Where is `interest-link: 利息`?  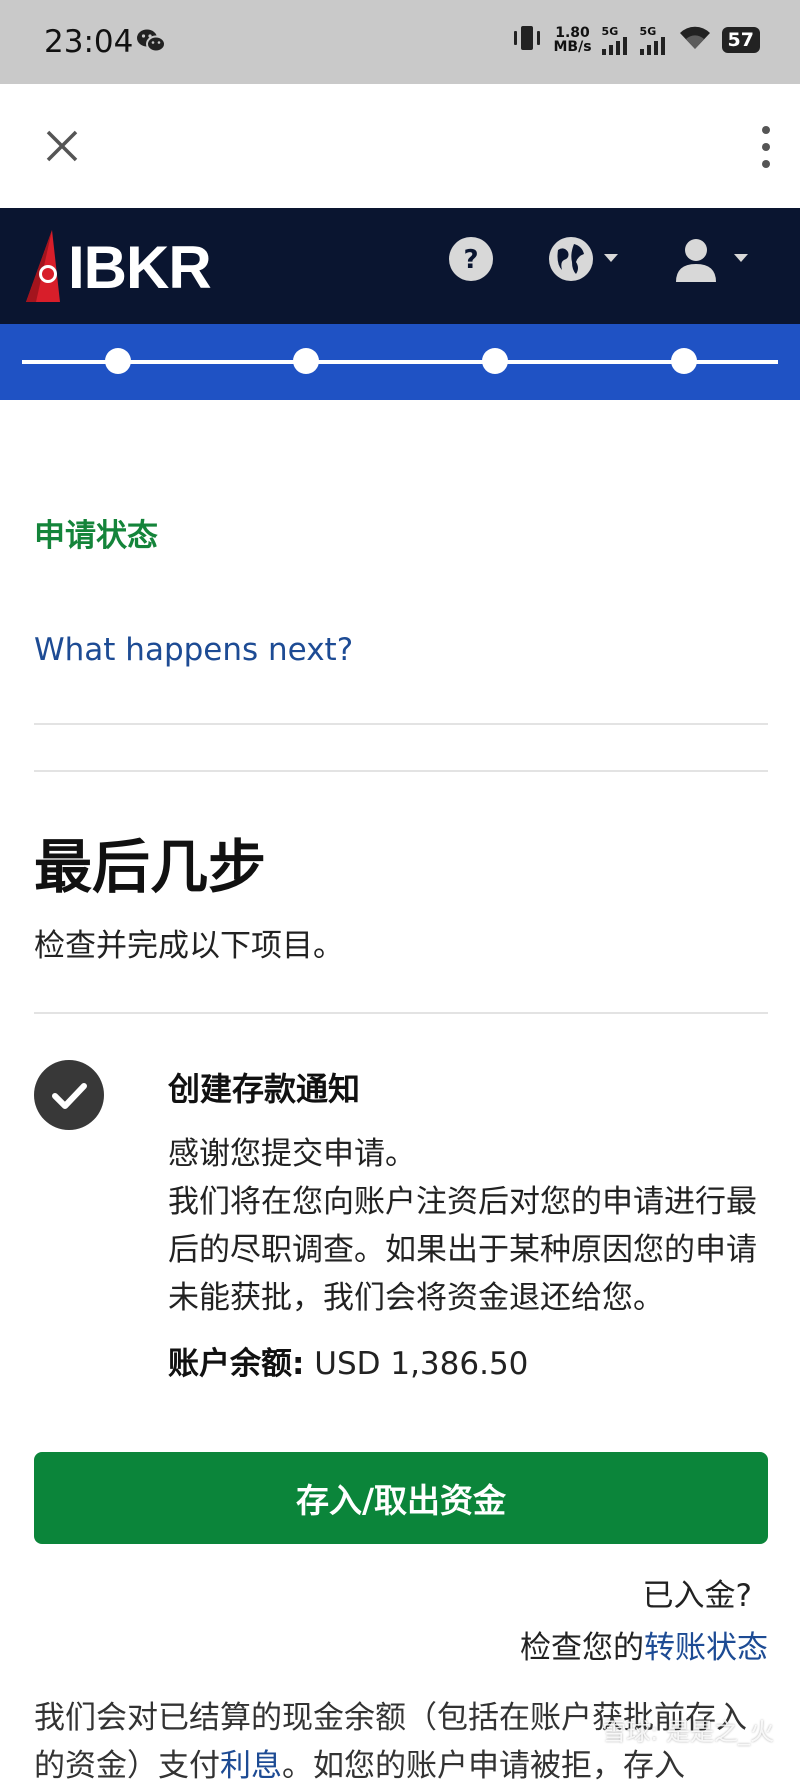 interest-link: 利息 is located at coordinates (251, 1766).